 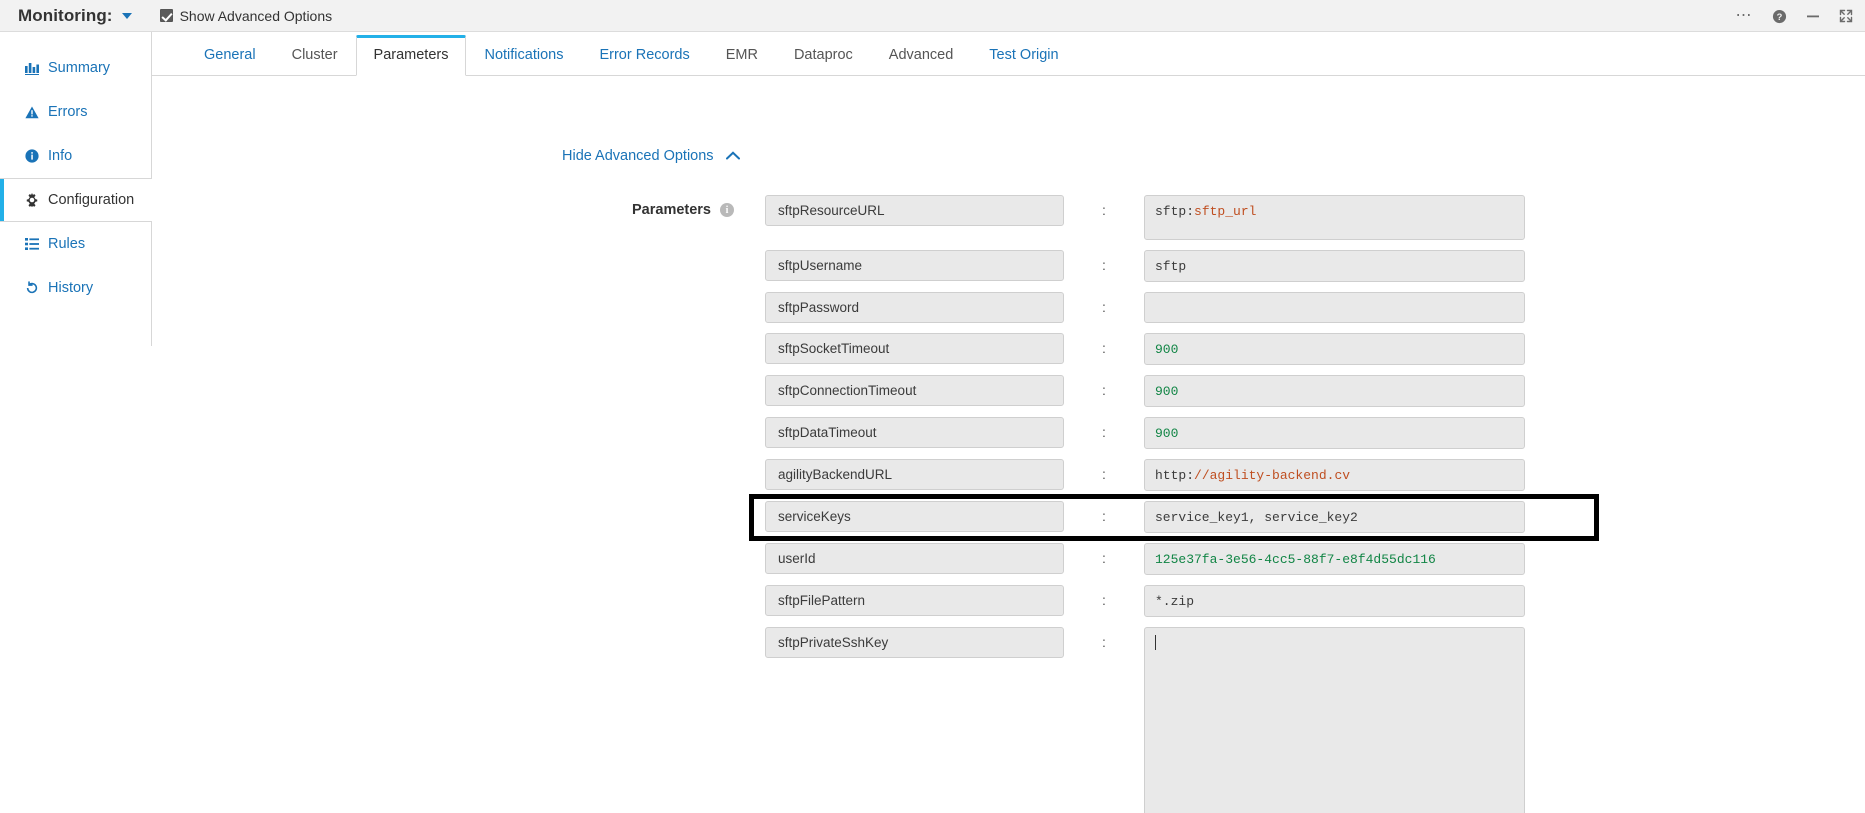 I want to click on parameter-key-input: sftpResourceURL, so click(x=914, y=210).